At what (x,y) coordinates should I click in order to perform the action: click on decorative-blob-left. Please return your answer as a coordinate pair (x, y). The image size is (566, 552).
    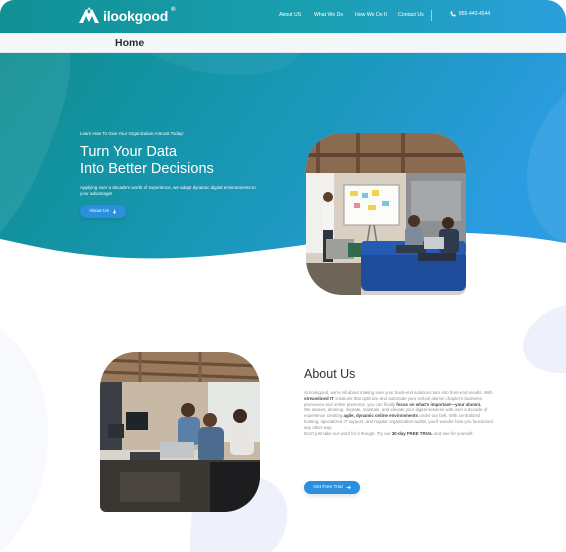
    Looking at the image, I should click on (24, 441).